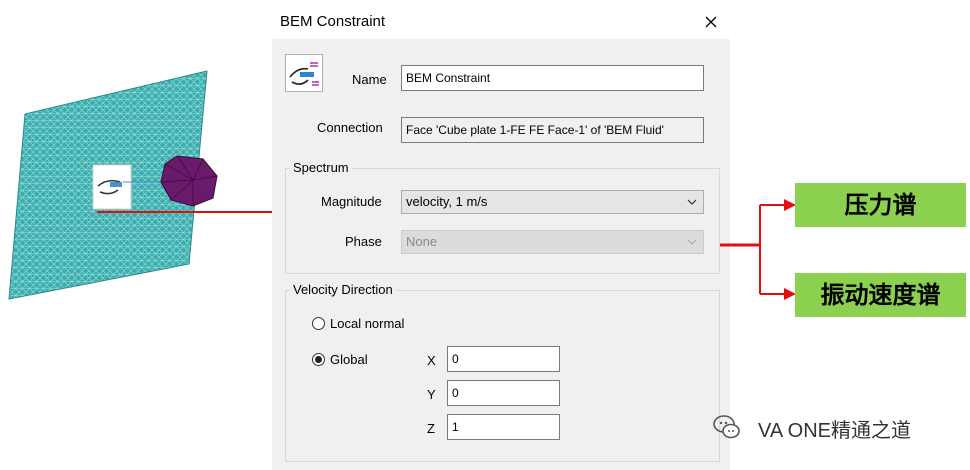 Image resolution: width=970 pixels, height=470 pixels. What do you see at coordinates (321, 167) in the screenshot?
I see `spectrum-group-title: Spectrum` at bounding box center [321, 167].